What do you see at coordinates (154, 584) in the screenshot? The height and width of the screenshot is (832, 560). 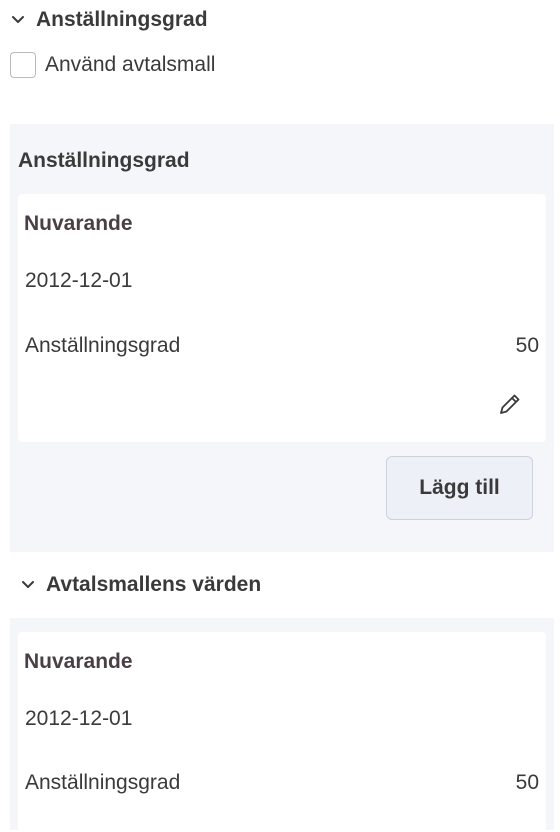 I see `template-values-title: Avtalsmallens värden` at bounding box center [154, 584].